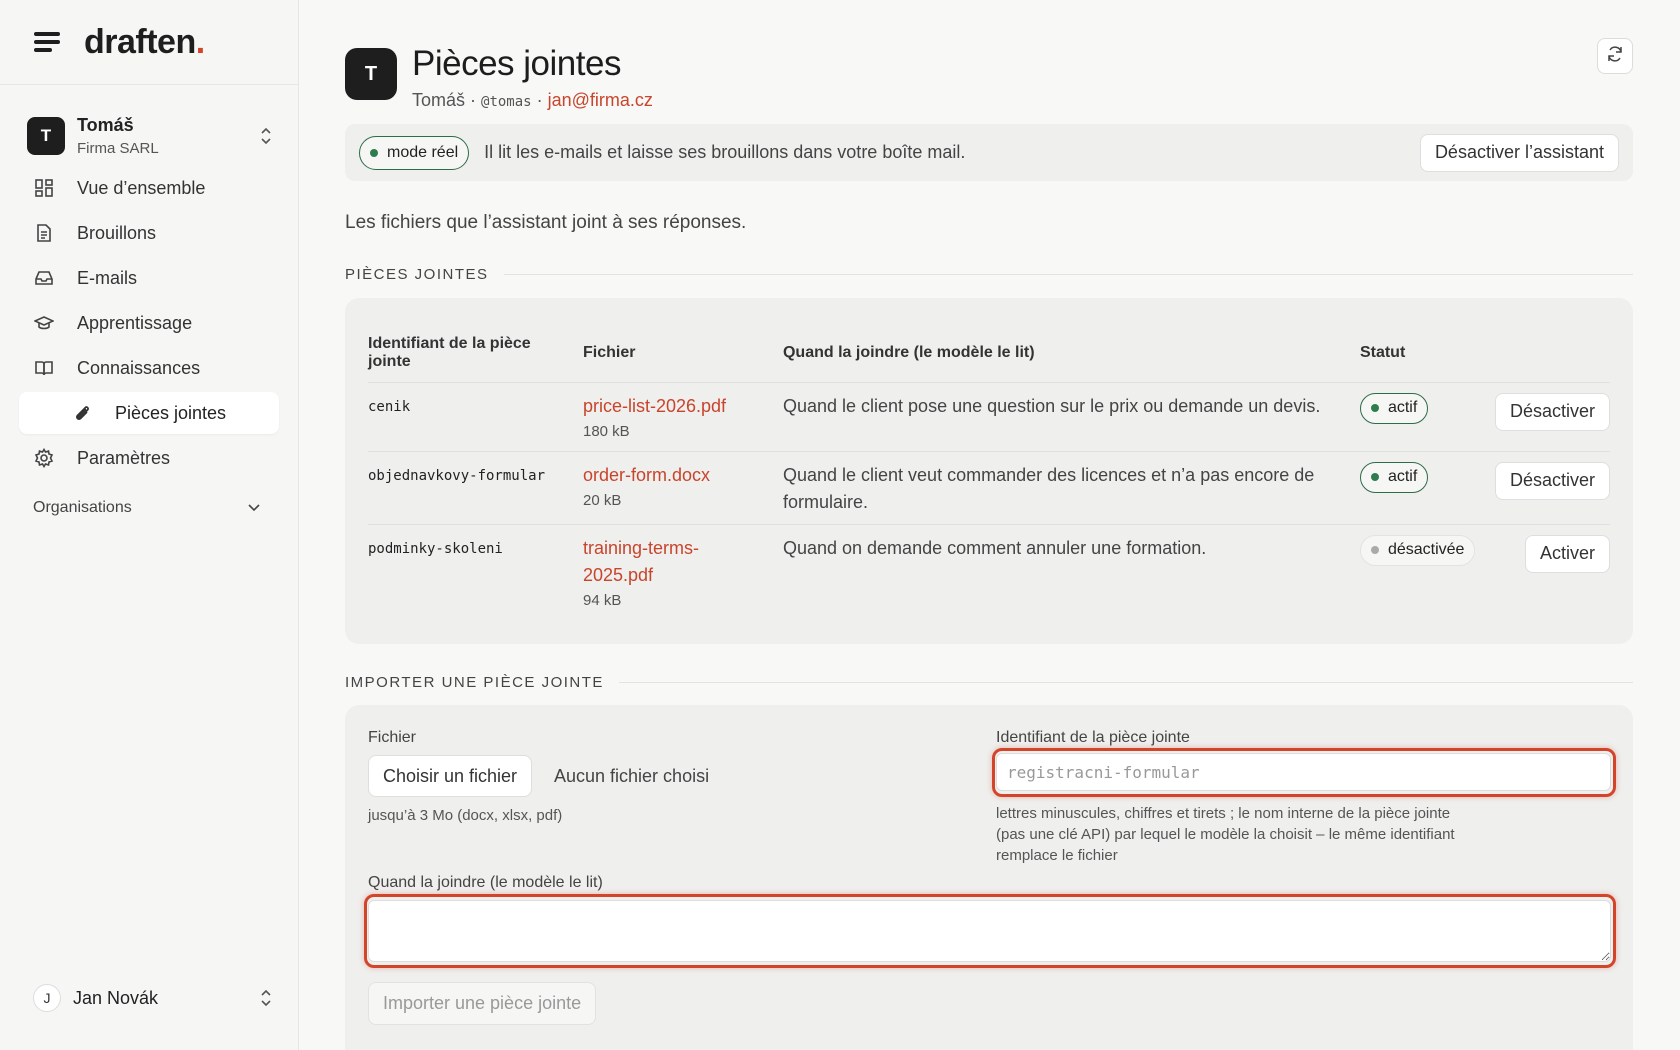  Describe the element at coordinates (140, 41) in the screenshot. I see `logo-text: draften` at that location.